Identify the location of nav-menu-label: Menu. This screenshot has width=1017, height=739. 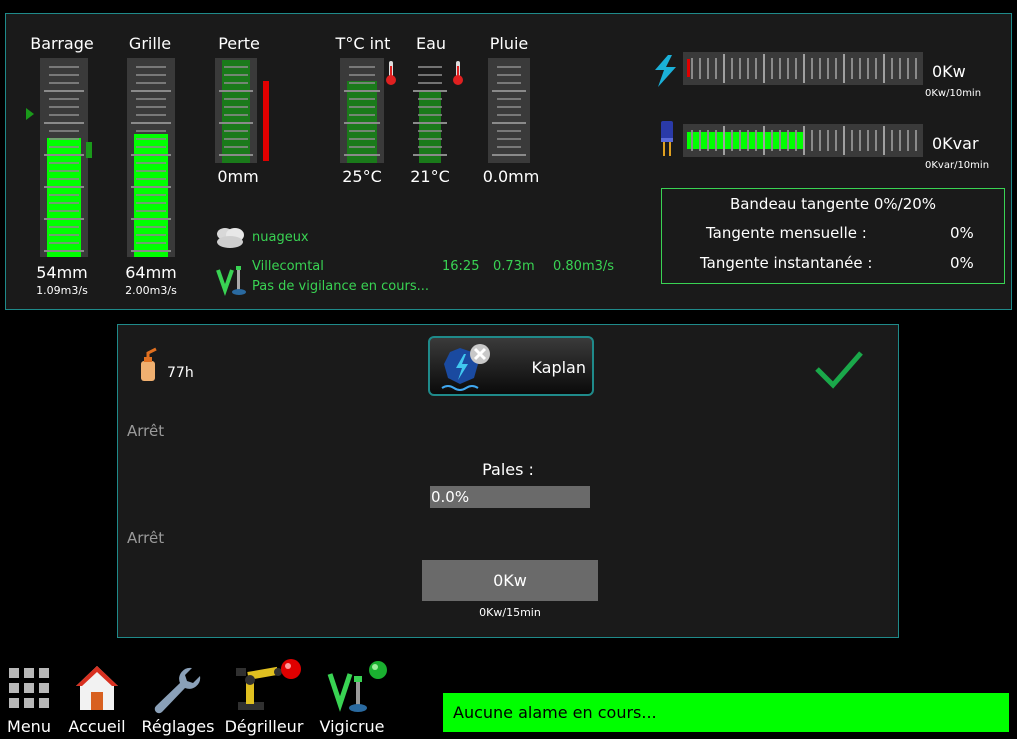
(29, 726).